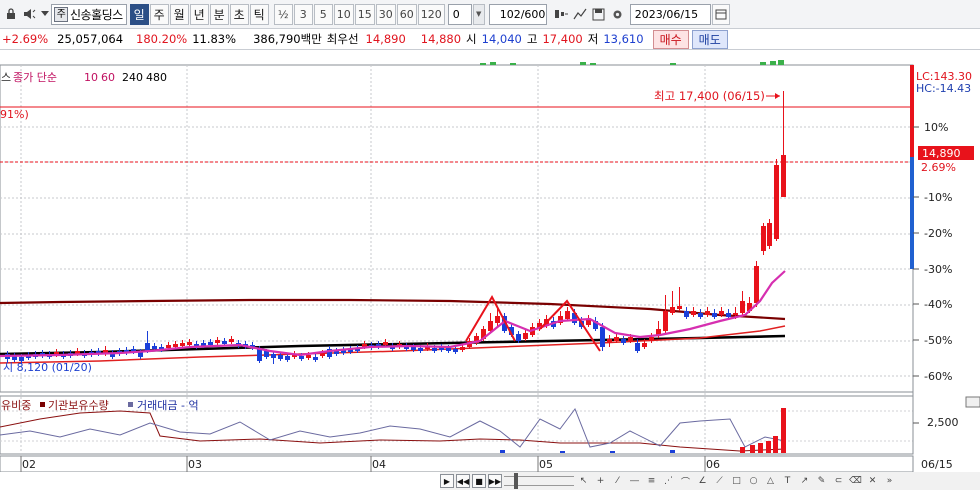 The width and height of the screenshot is (980, 498). What do you see at coordinates (941, 153) in the screenshot?
I see `current-price-value: 14,890` at bounding box center [941, 153].